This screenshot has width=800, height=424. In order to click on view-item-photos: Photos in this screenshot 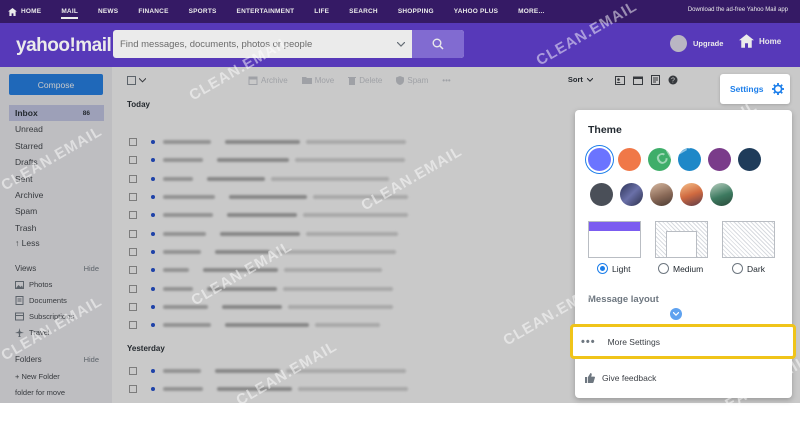, I will do `click(33, 284)`.